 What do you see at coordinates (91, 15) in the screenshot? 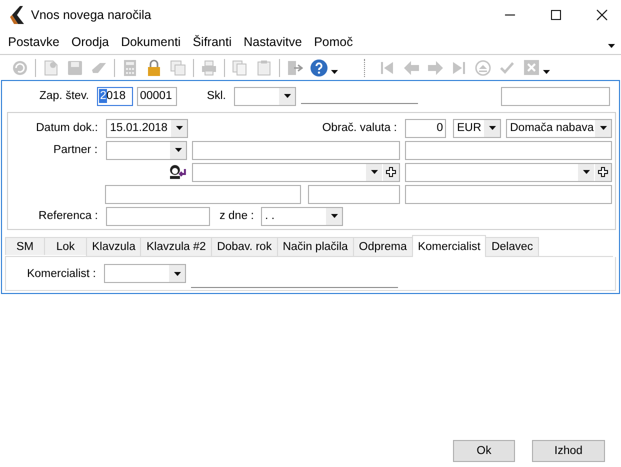
I see `window-title: Vnos novega naročila` at bounding box center [91, 15].